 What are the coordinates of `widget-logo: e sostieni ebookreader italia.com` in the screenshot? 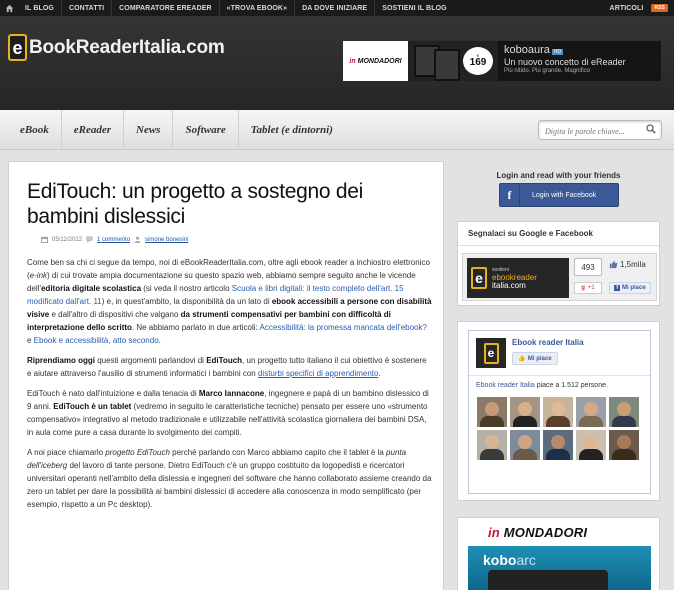 It's located at (518, 278).